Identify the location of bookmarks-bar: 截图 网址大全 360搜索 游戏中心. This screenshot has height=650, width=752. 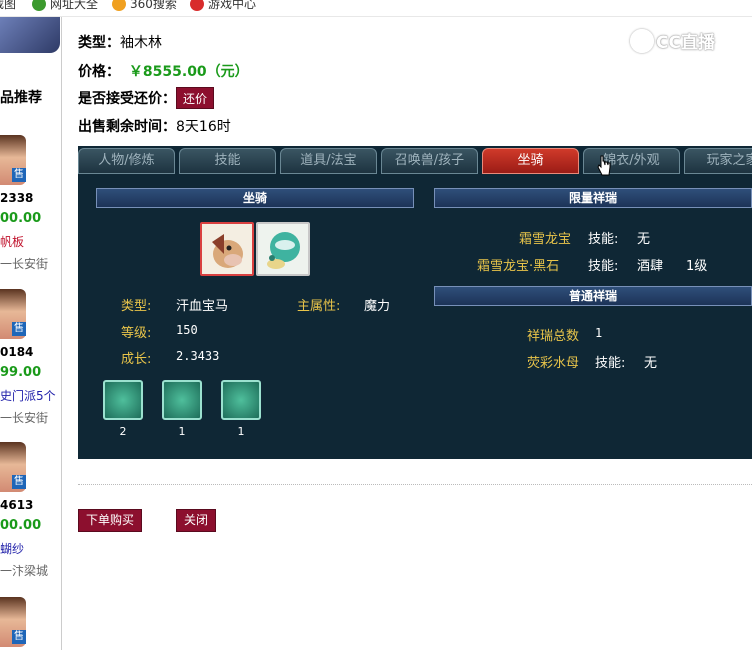
(376, 8).